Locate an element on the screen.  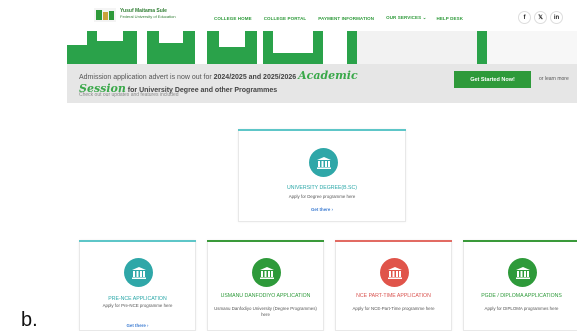
linkedin-icon: in is located at coordinates (556, 17).